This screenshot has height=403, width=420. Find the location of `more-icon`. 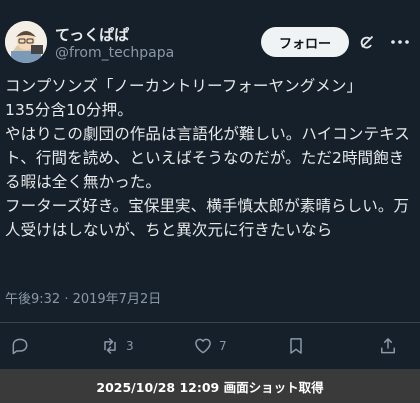

more-icon is located at coordinates (400, 42).